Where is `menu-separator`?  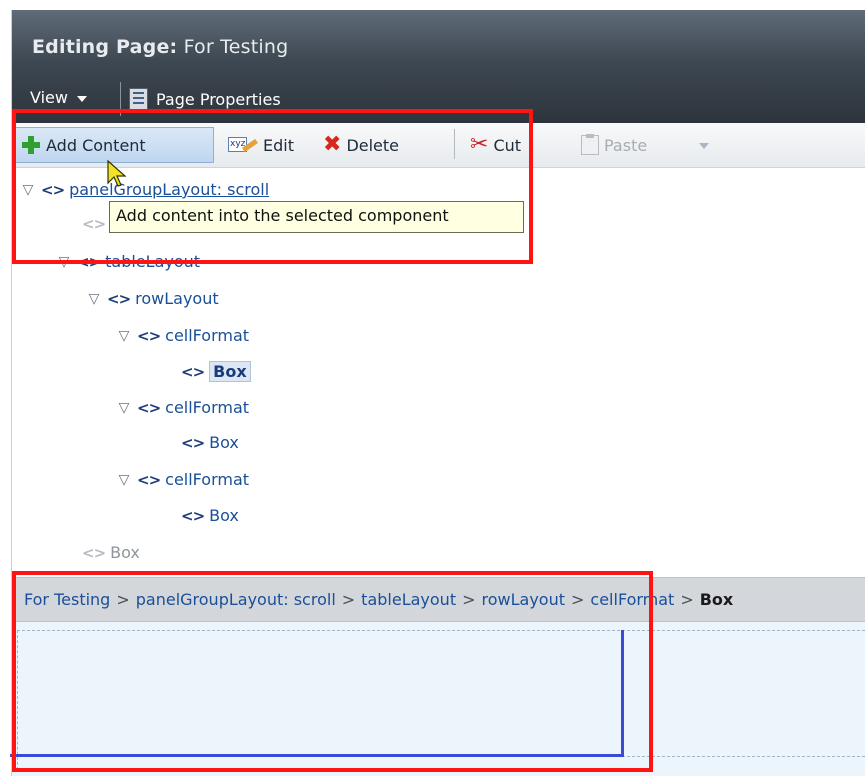 menu-separator is located at coordinates (120, 99).